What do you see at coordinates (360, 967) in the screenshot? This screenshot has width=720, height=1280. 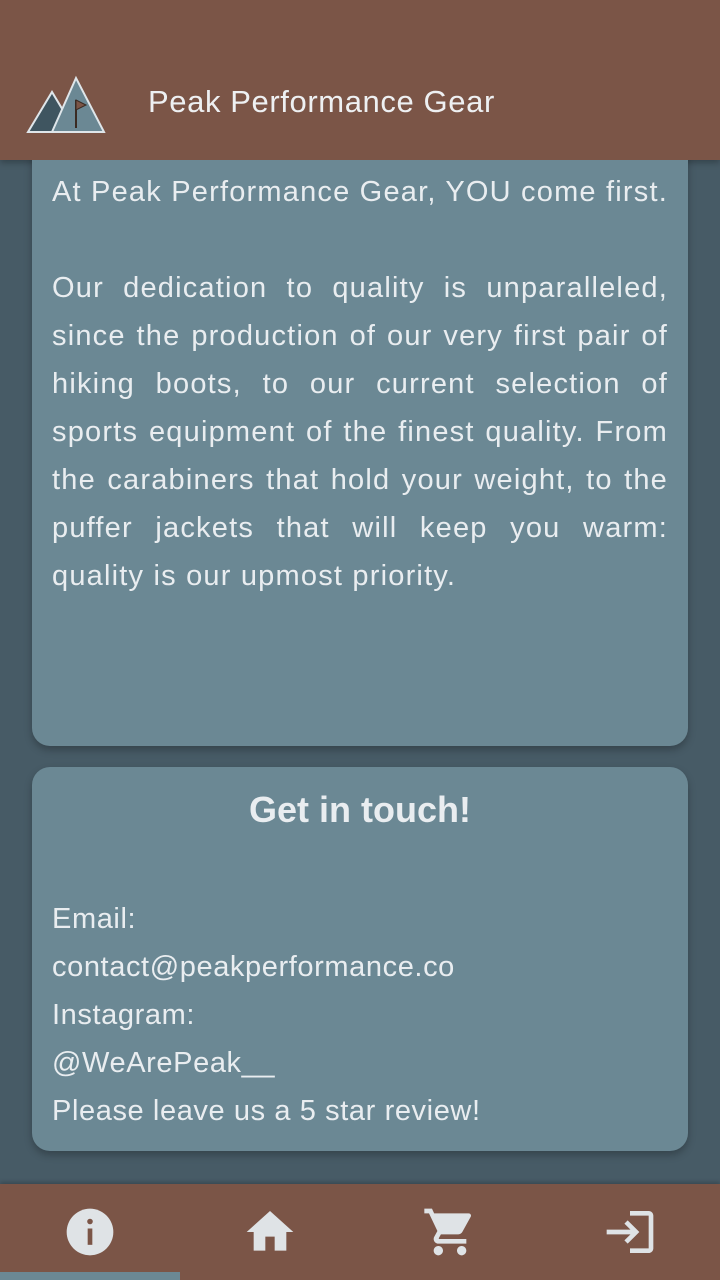 I see `email-address: contact@peakperformance.co` at bounding box center [360, 967].